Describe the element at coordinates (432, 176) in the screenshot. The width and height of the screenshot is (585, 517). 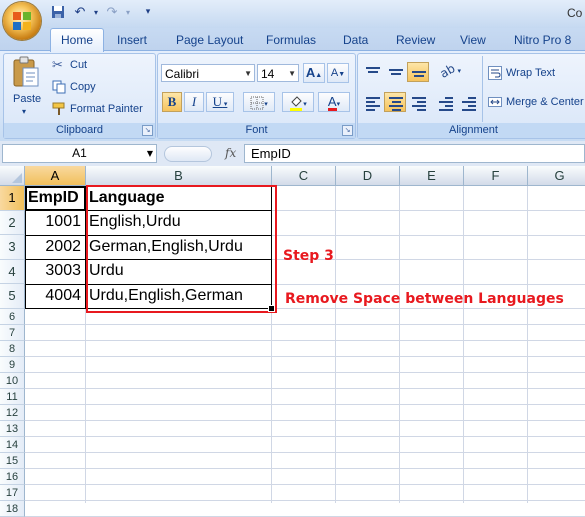
I see `column-header-e: E` at that location.